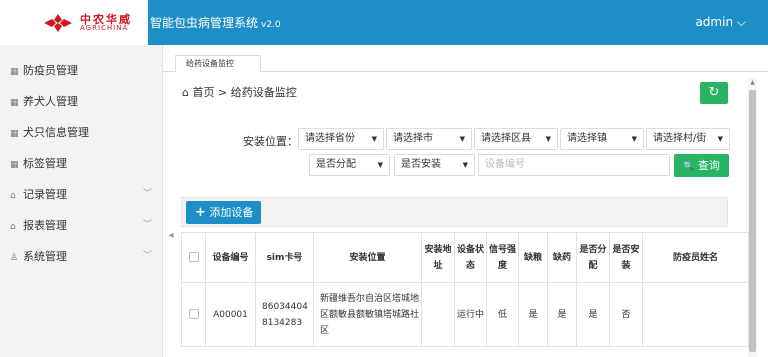 Image resolution: width=768 pixels, height=357 pixels. Describe the element at coordinates (45, 163) in the screenshot. I see `sidebar-item-label: 标签管理` at that location.